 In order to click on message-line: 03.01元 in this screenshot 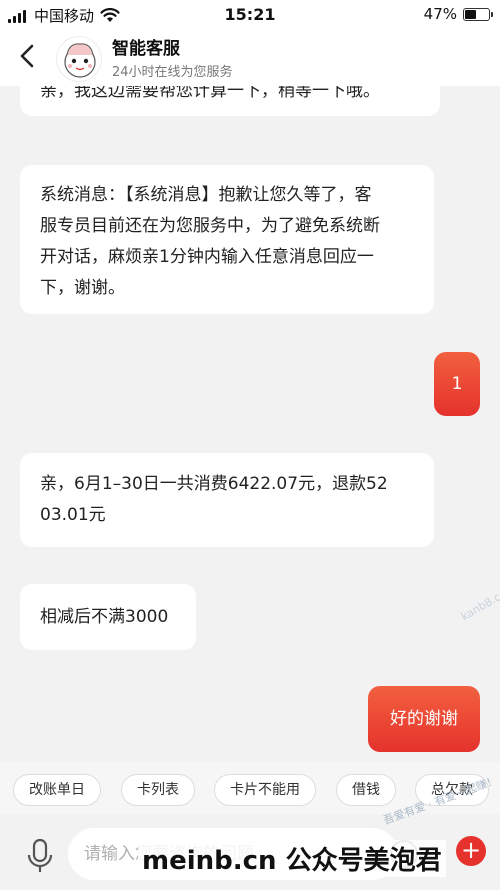, I will do `click(73, 515)`.